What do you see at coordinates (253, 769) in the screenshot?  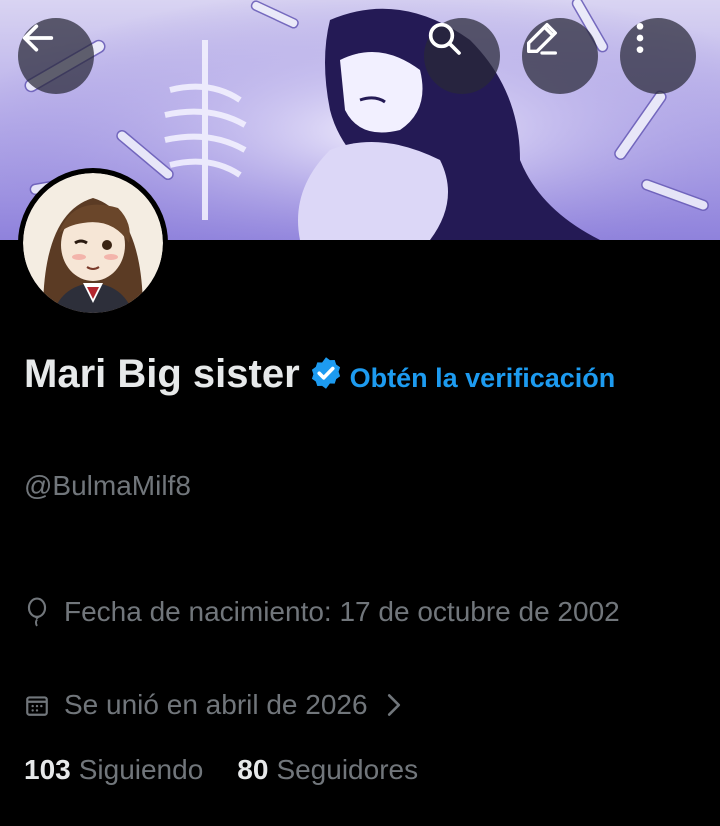 I see `followers-count: 80` at bounding box center [253, 769].